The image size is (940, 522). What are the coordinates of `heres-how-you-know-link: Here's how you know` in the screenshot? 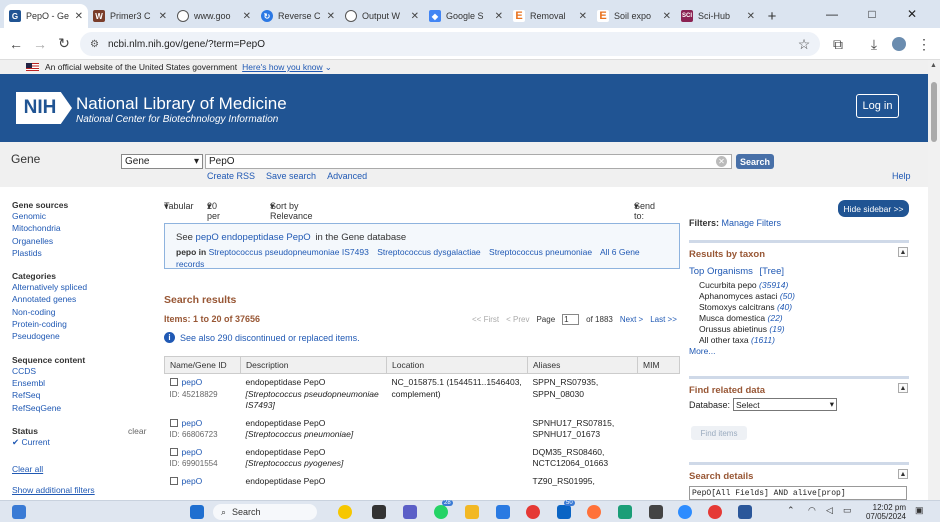 It's located at (282, 67).